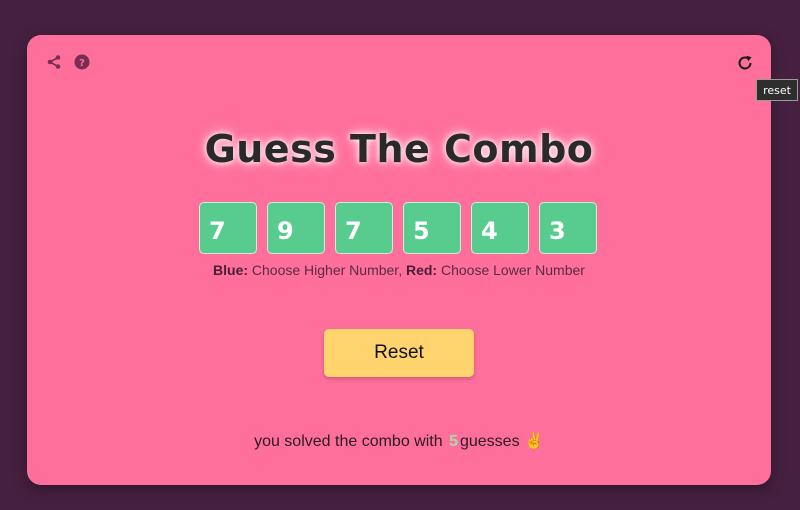  What do you see at coordinates (492, 441) in the screenshot?
I see `status-suffix: guesses` at bounding box center [492, 441].